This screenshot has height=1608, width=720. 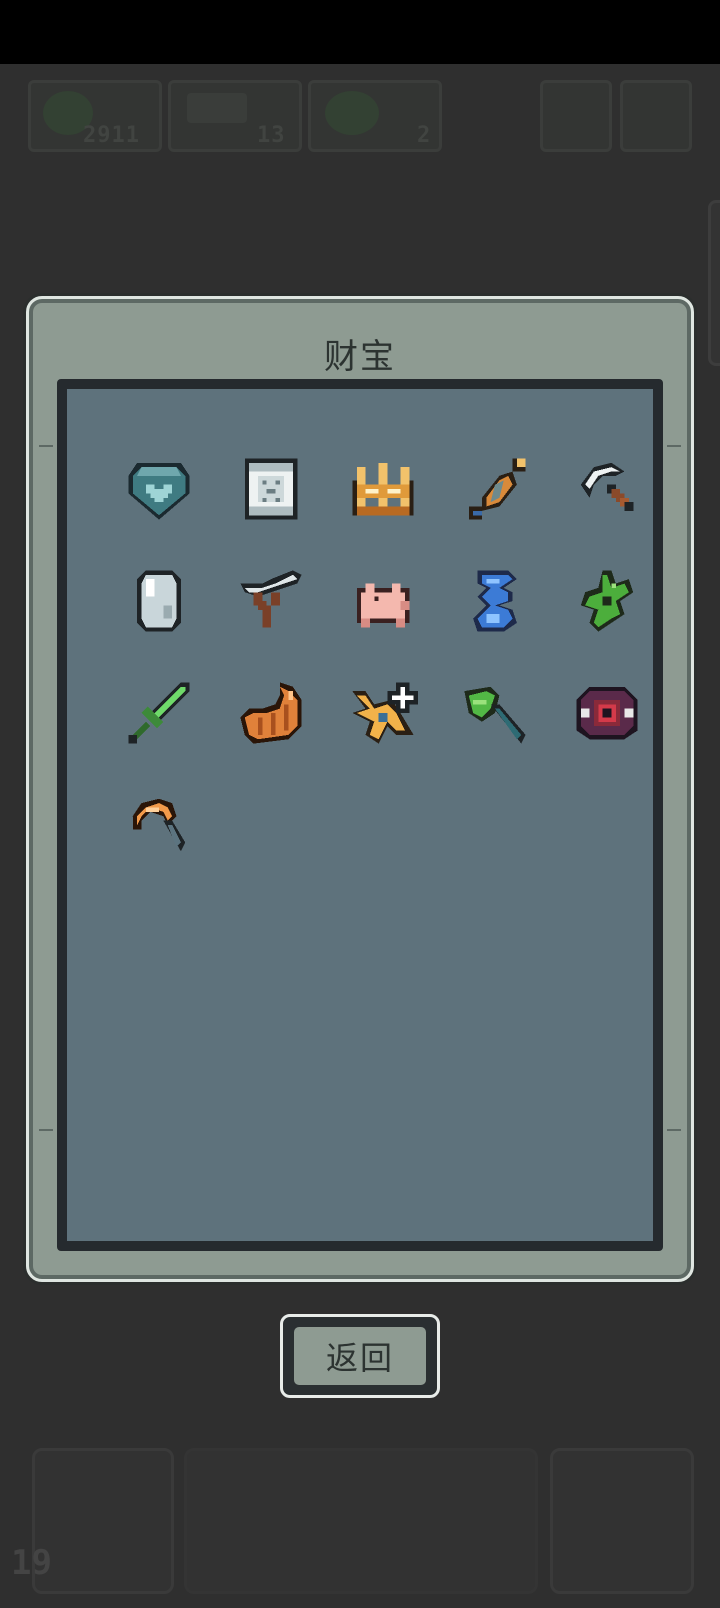 I want to click on gem-counter-slot: 2, so click(x=375, y=116).